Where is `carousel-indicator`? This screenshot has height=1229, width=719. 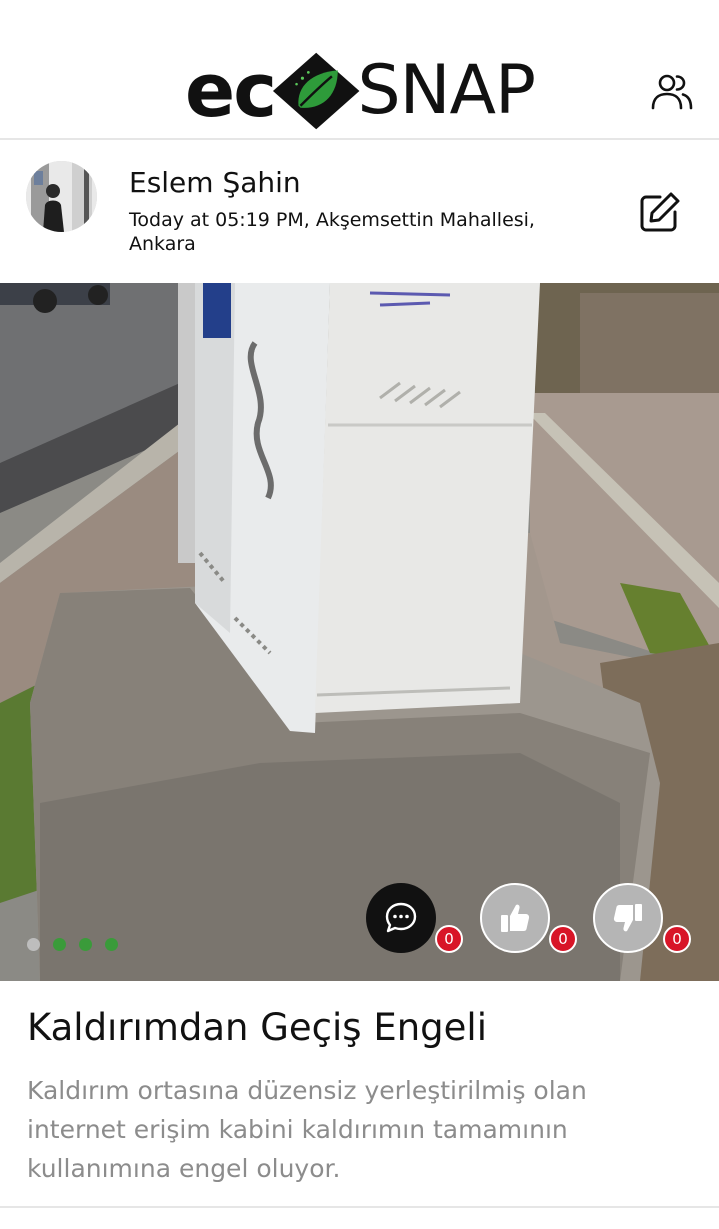 carousel-indicator is located at coordinates (72, 944).